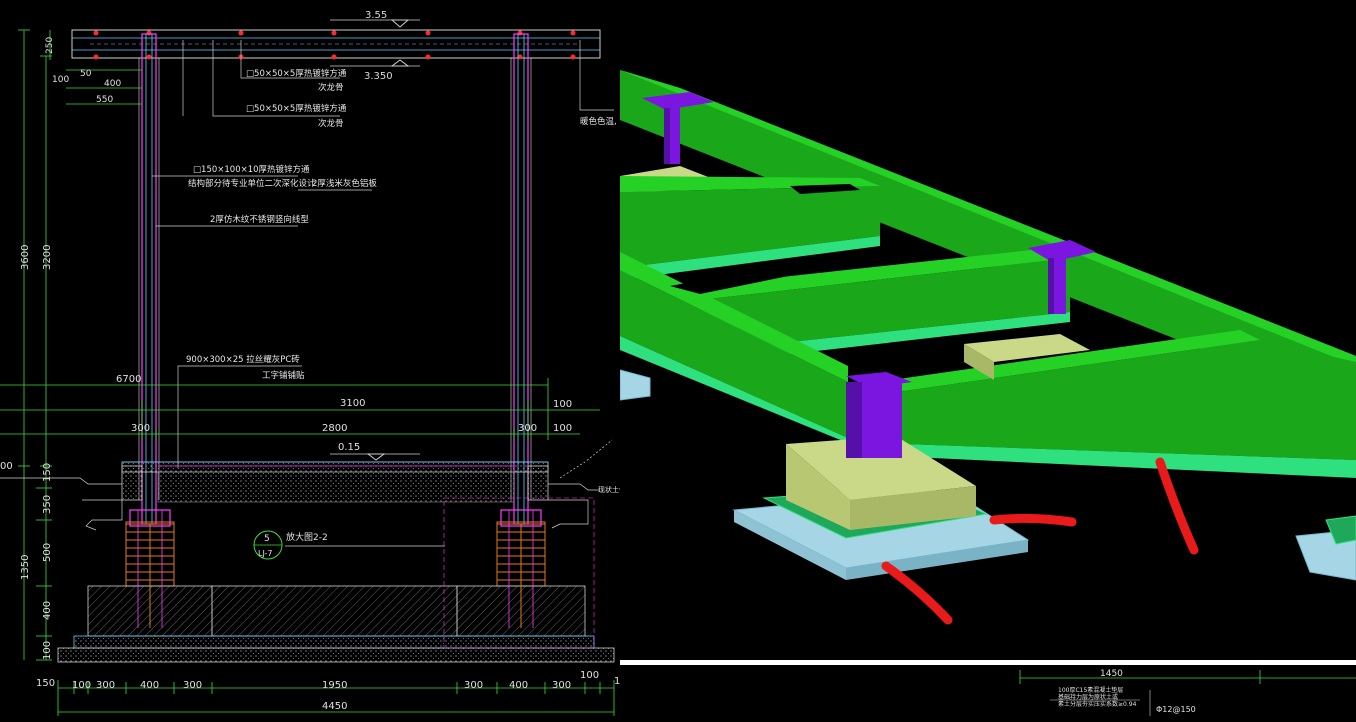 This screenshot has width=1356, height=722. What do you see at coordinates (598, 121) in the screenshot?
I see `note-warm-color: 暖色色温,` at bounding box center [598, 121].